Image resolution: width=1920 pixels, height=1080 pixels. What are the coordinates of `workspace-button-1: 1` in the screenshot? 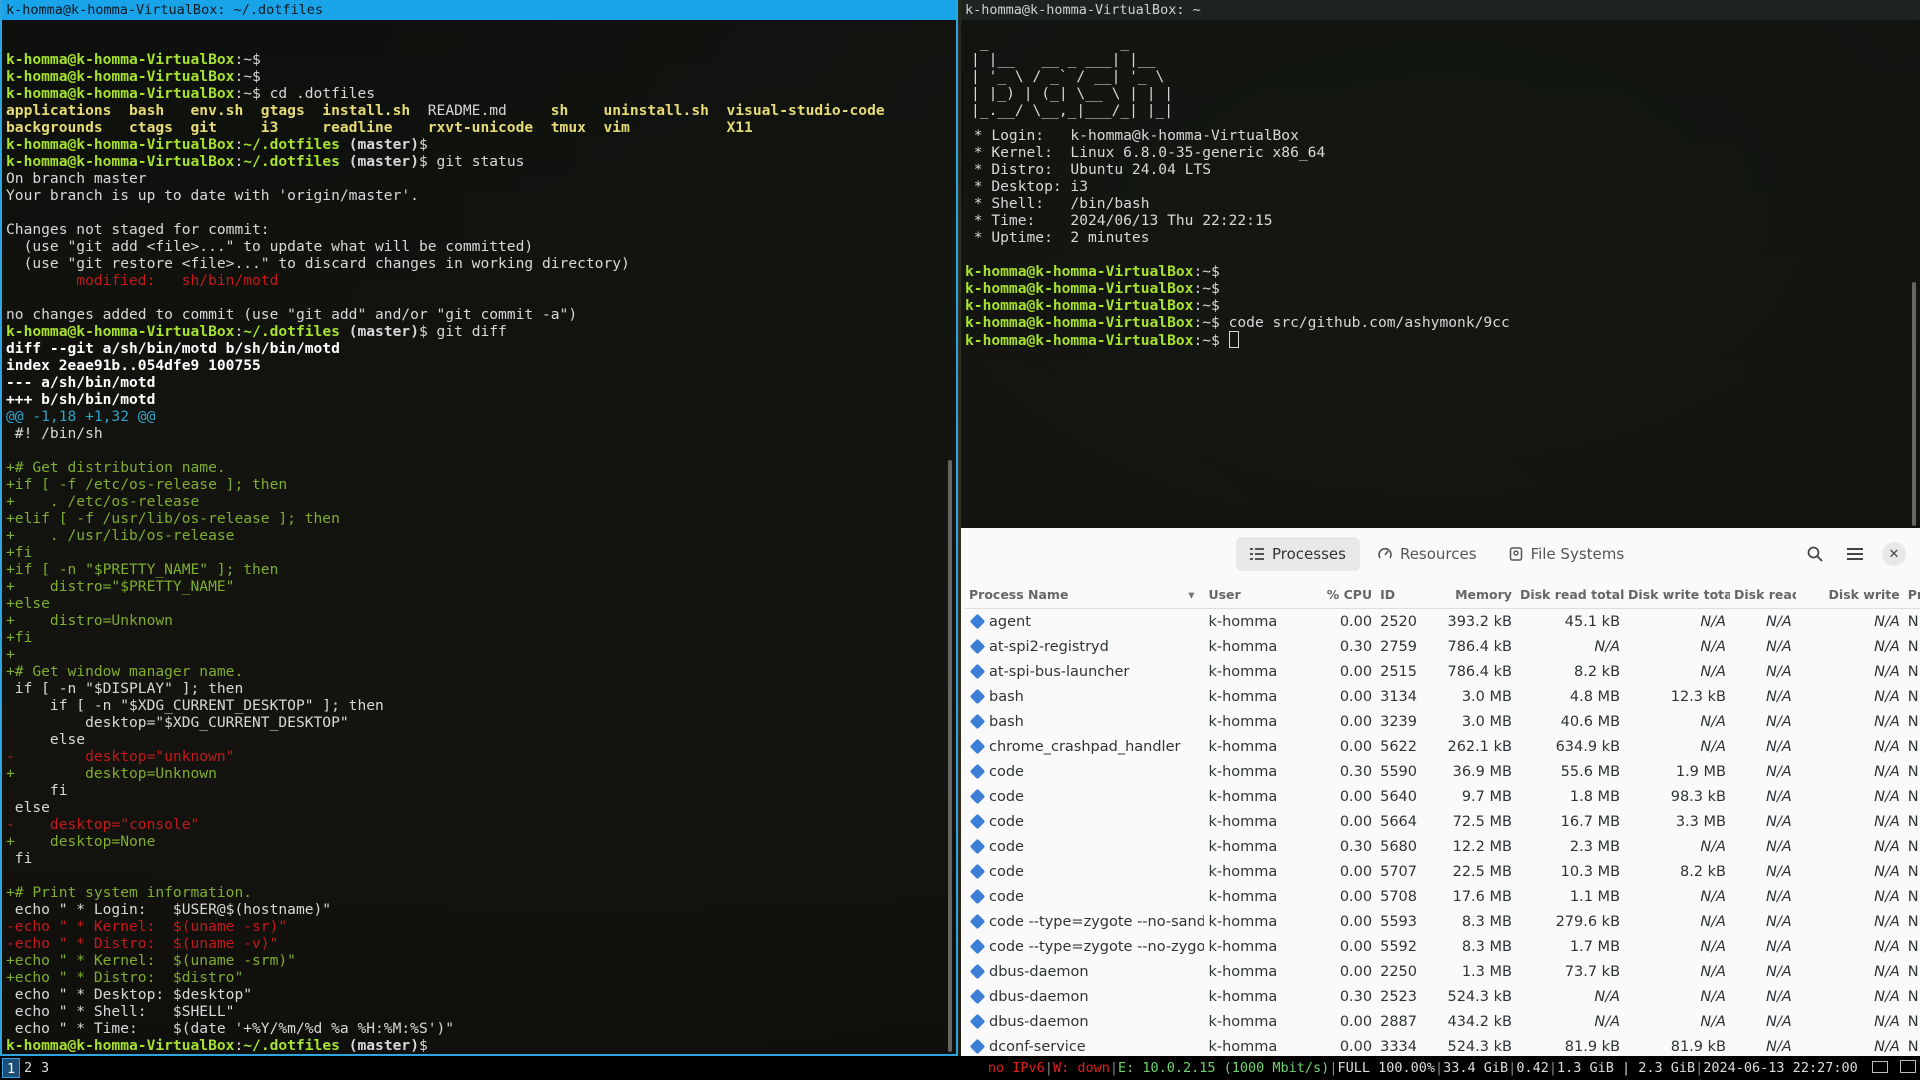 It's located at (11, 1068).